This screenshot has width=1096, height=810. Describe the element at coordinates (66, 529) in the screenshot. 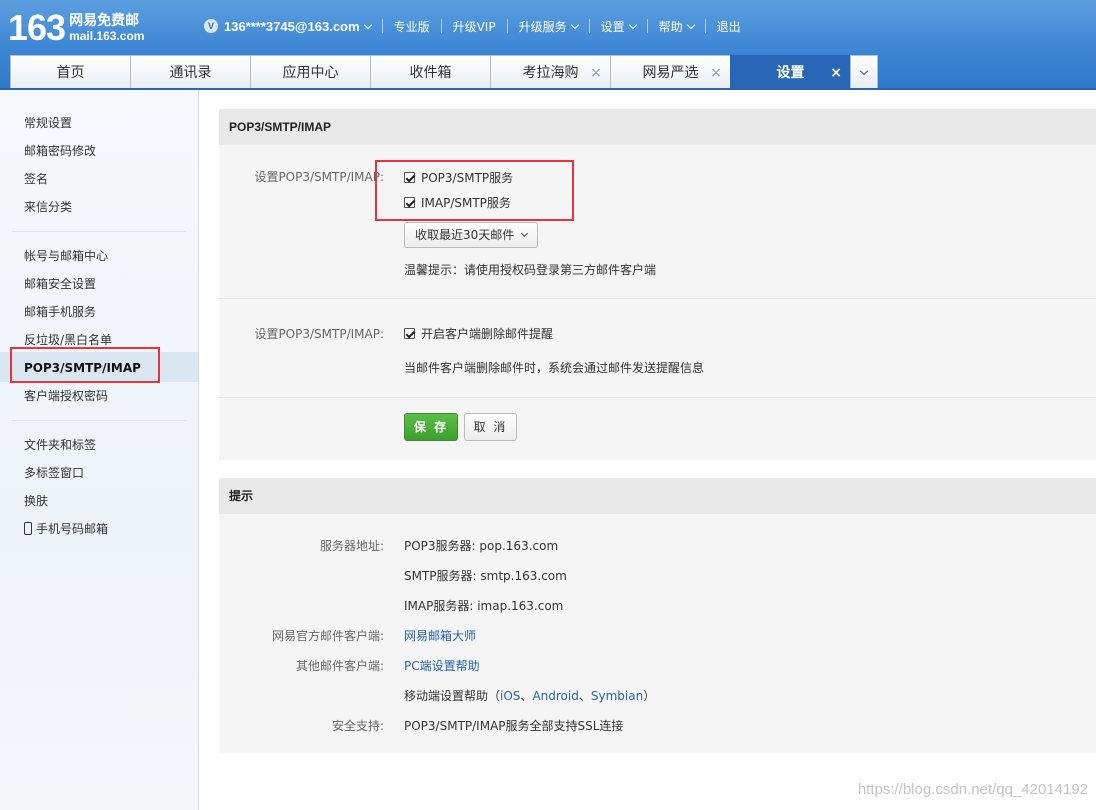

I see `sidebar-item-phone-mailbox: 手机号码邮箱` at that location.